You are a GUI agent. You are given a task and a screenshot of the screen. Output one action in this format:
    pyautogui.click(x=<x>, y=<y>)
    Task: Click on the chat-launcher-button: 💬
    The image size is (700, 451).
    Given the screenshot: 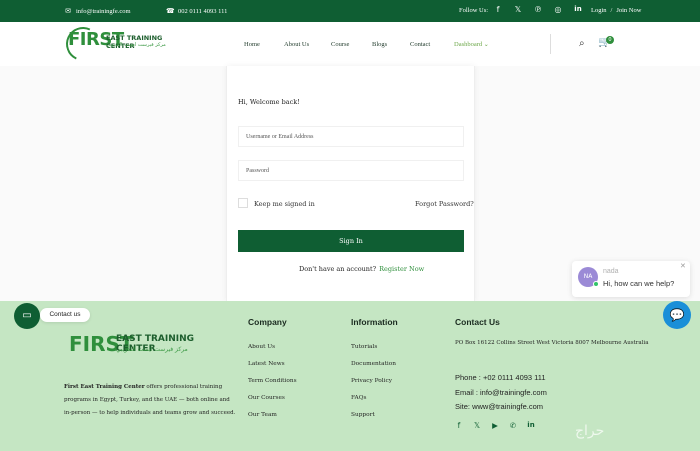 What is the action you would take?
    pyautogui.click(x=677, y=315)
    